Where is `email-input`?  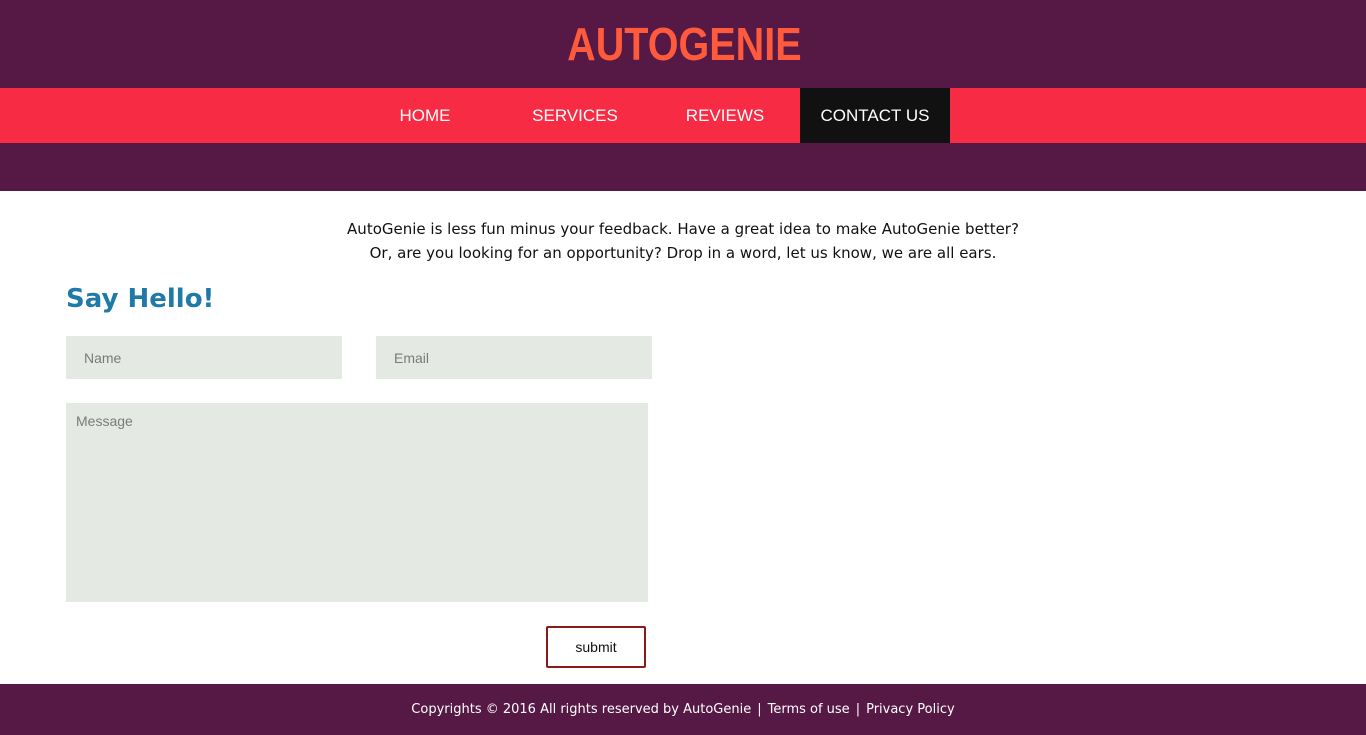 email-input is located at coordinates (514, 357).